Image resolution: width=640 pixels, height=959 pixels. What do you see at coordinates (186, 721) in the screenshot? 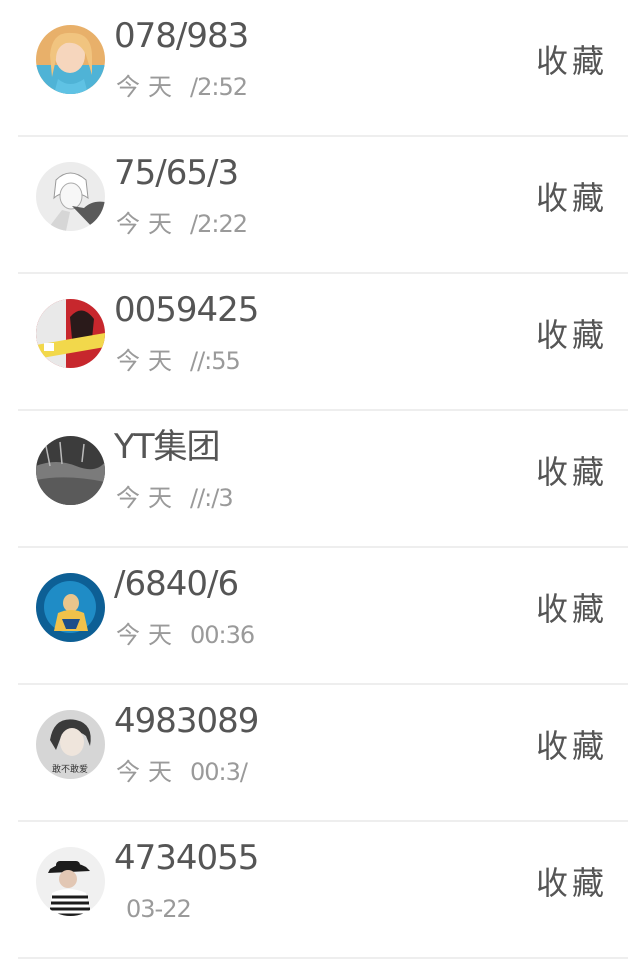
I see `contact-name: 4983089` at bounding box center [186, 721].